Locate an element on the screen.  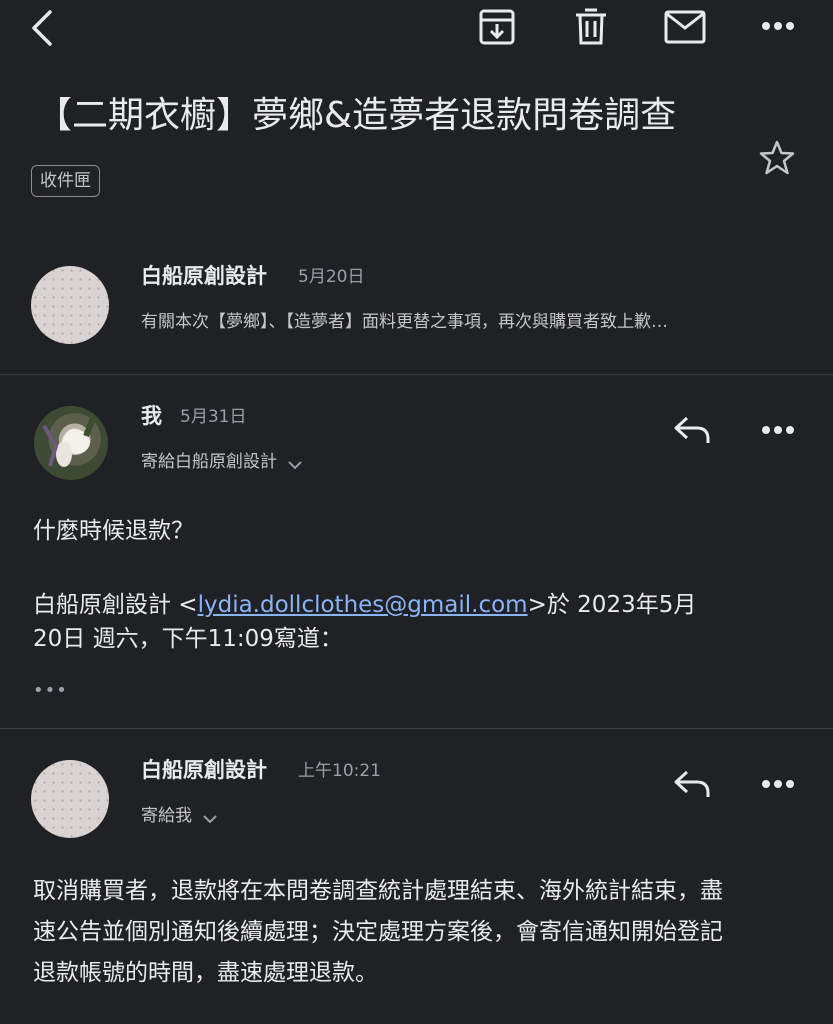
message-body-line: 退款帳號的時間，盡速處理退款。 is located at coordinates (205, 973).